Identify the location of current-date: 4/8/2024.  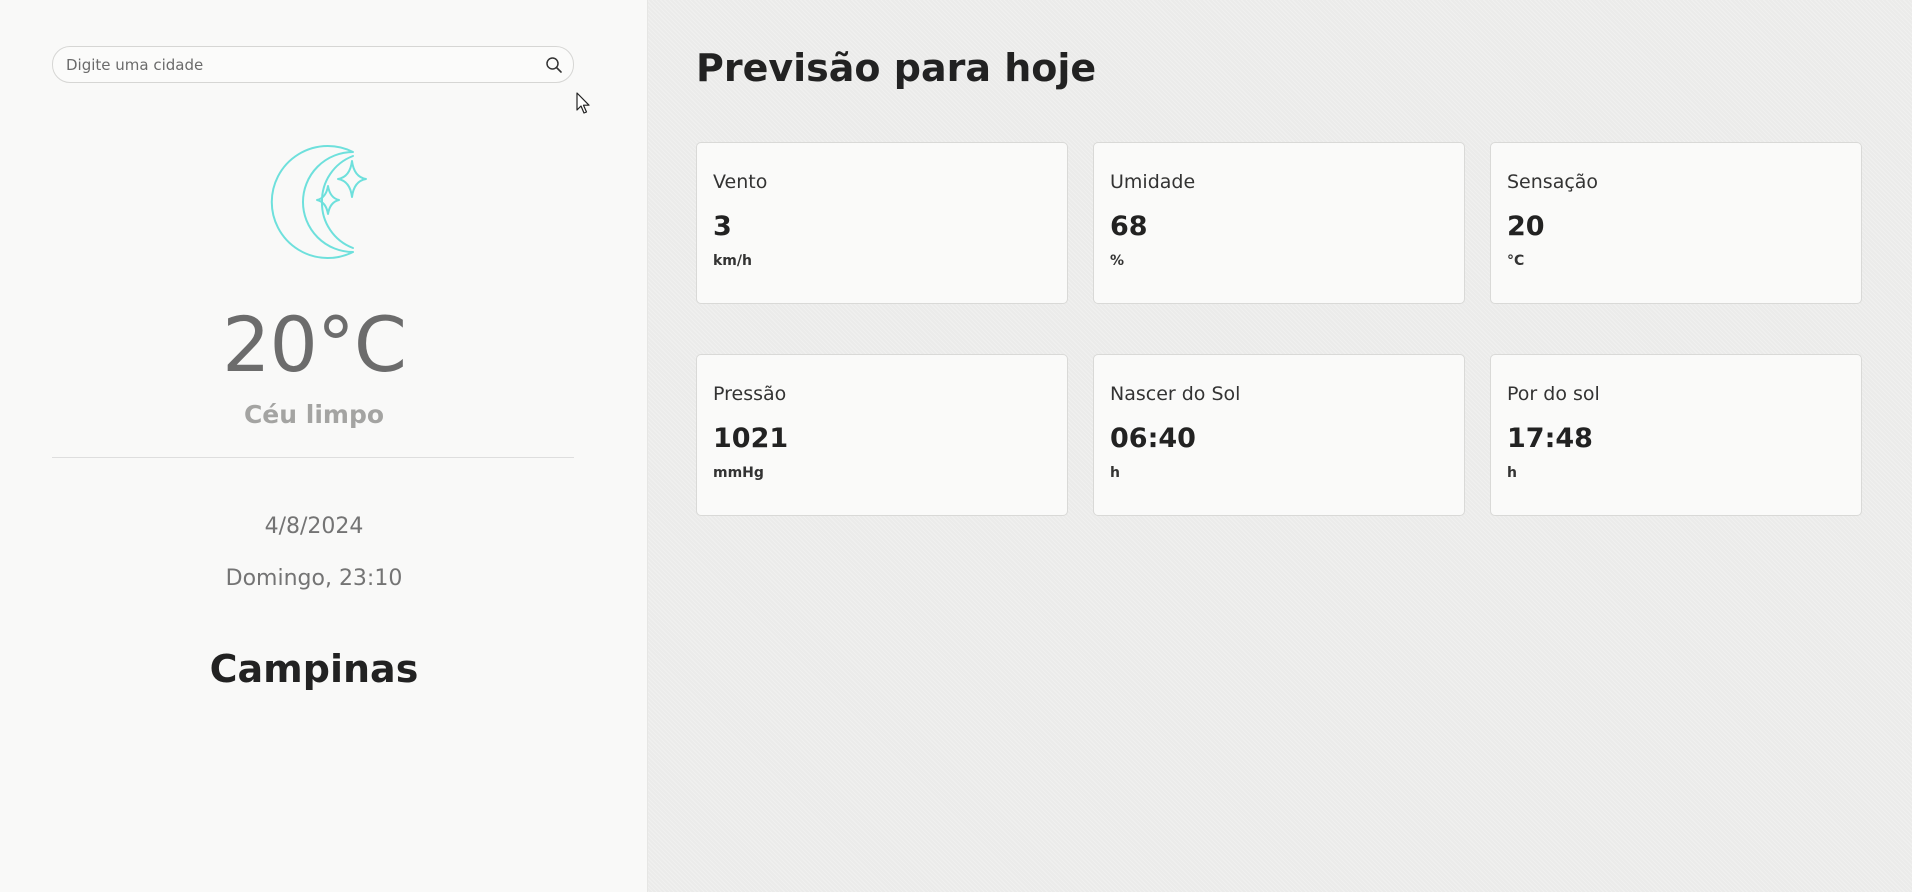
(314, 526).